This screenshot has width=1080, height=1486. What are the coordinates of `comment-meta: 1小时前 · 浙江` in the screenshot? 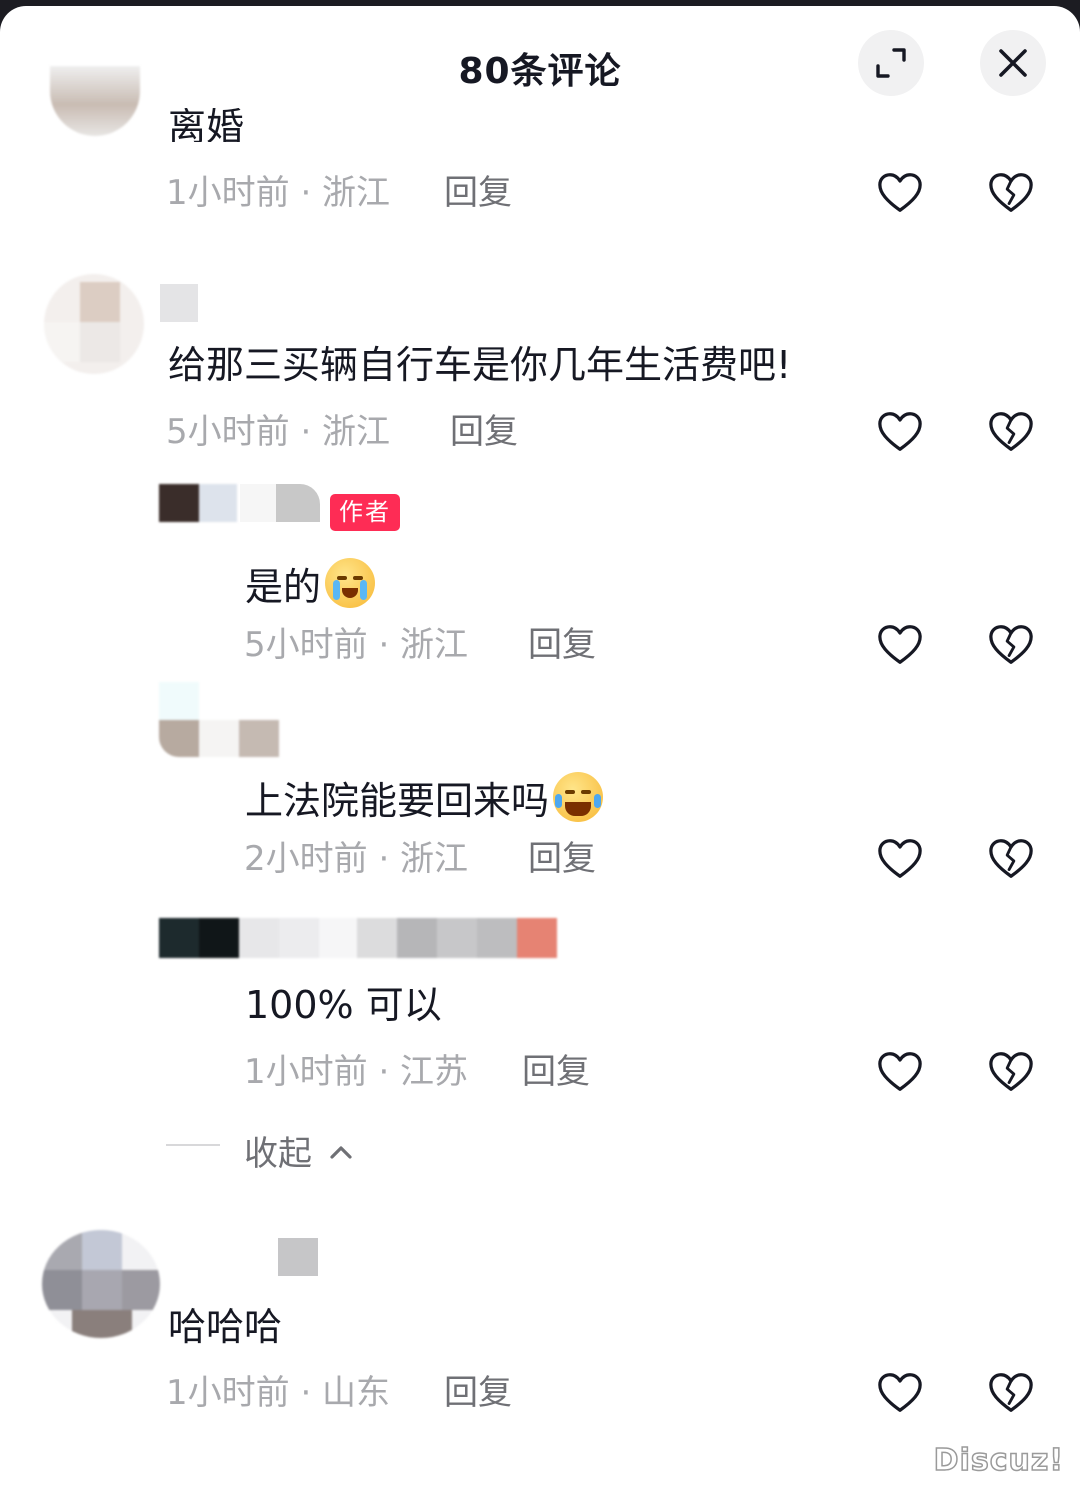 It's located at (278, 193).